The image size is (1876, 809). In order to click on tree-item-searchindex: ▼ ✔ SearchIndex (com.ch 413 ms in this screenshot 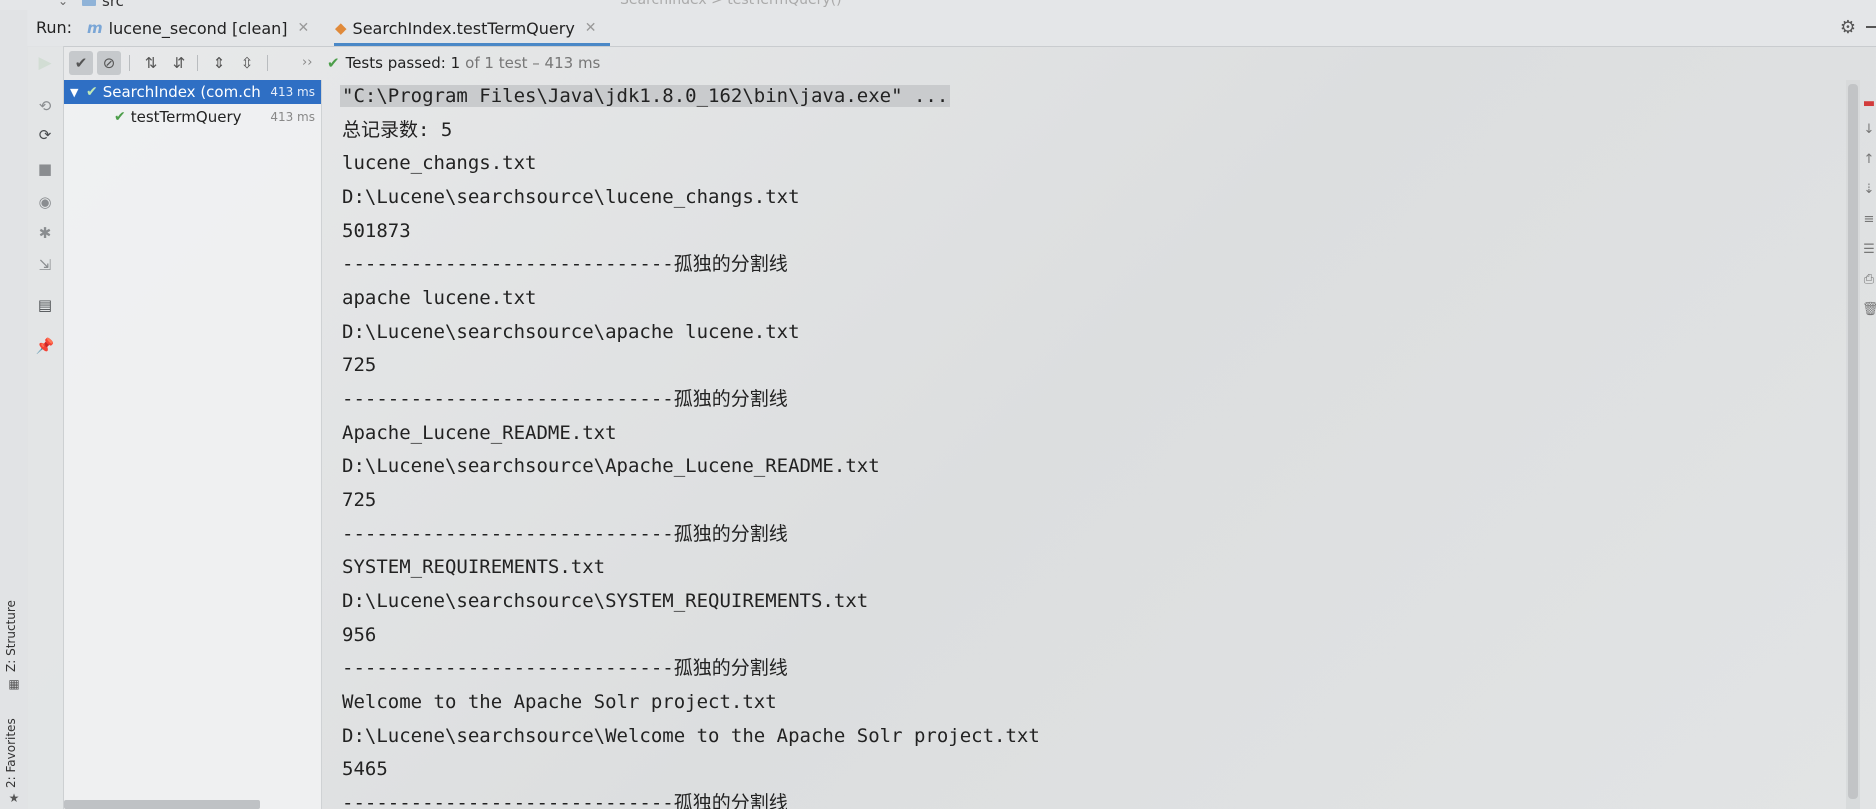, I will do `click(192, 92)`.